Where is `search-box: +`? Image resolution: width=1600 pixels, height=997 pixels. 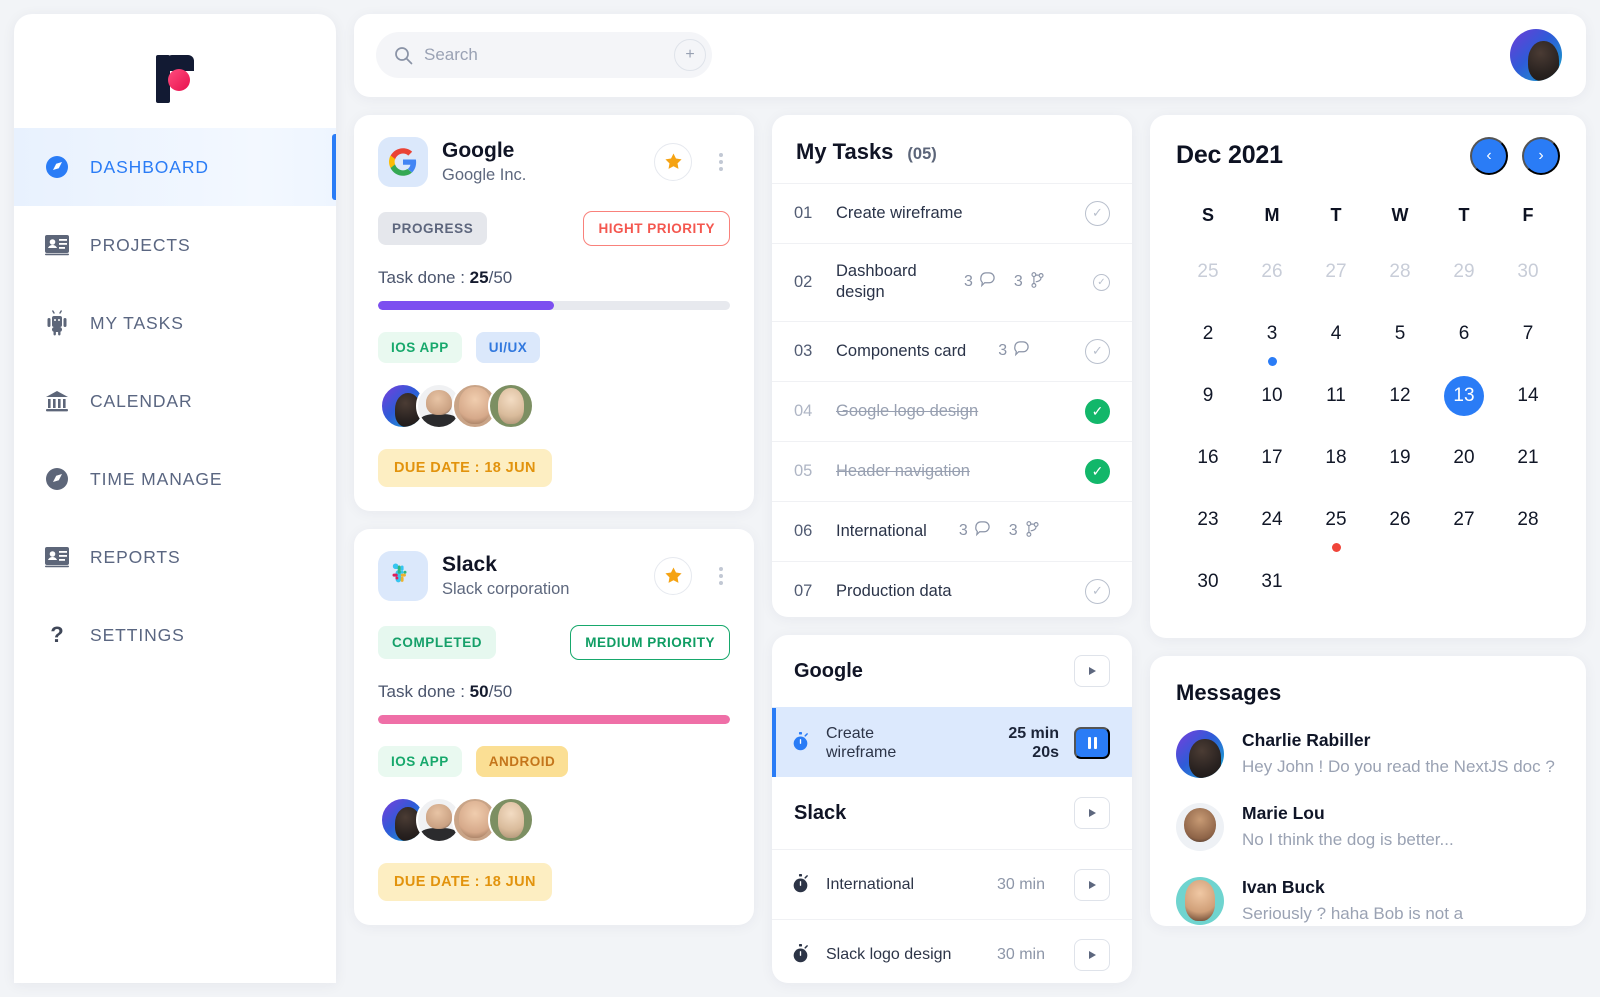 search-box: + is located at coordinates (544, 55).